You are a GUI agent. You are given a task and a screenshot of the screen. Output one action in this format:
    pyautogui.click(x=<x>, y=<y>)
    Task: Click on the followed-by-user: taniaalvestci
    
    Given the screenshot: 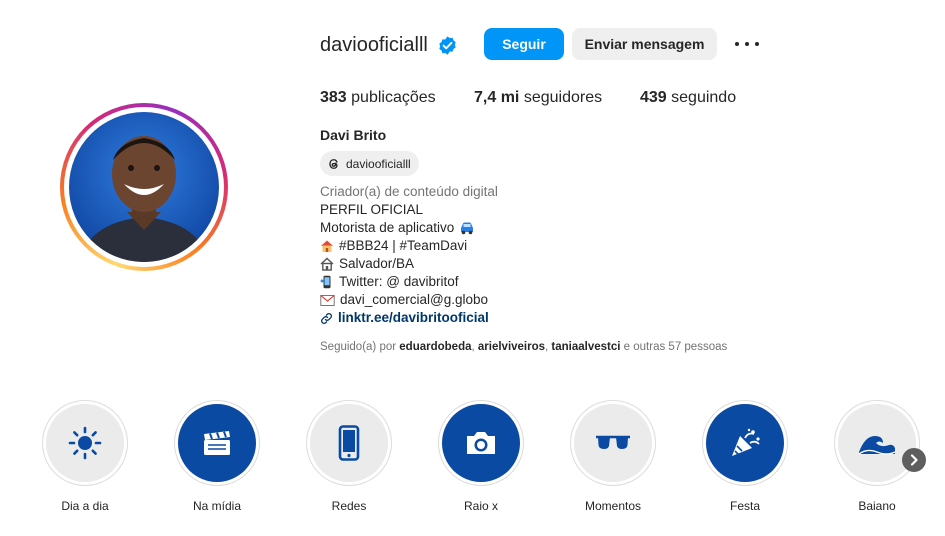 What is the action you would take?
    pyautogui.click(x=585, y=347)
    